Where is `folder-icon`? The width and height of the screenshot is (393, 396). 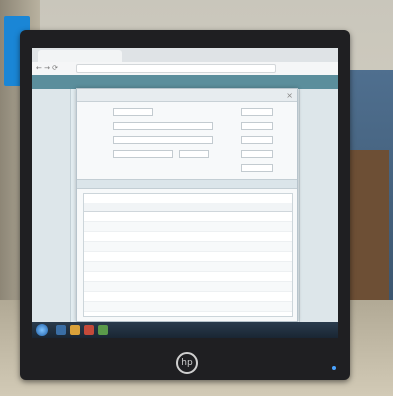
folder-icon is located at coordinates (75, 330).